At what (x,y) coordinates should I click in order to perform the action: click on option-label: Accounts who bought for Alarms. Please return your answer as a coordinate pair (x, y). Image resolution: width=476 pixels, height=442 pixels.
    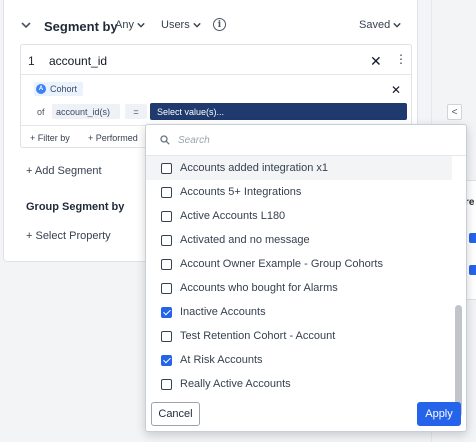
    Looking at the image, I should click on (259, 288).